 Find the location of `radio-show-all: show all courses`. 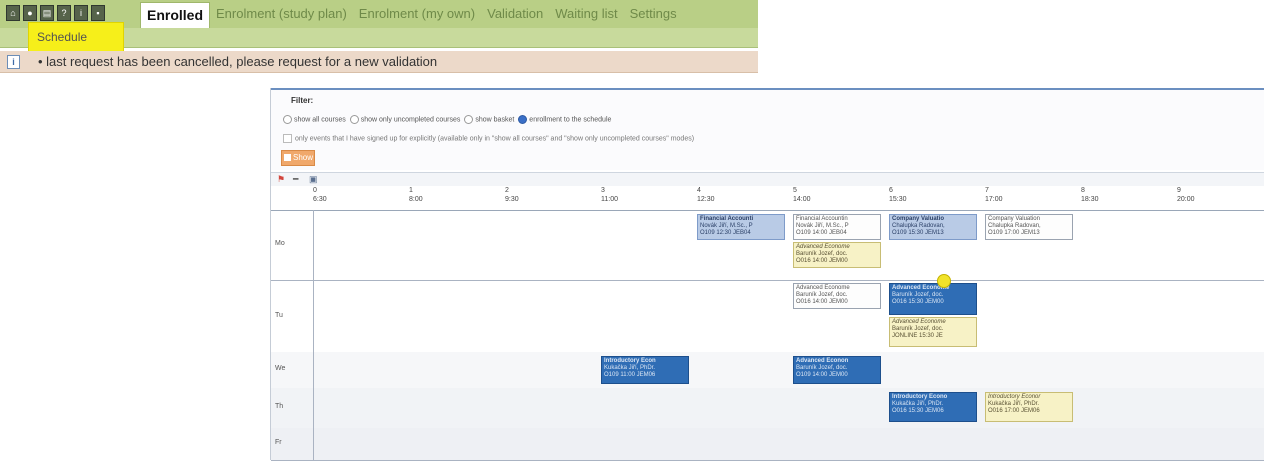

radio-show-all: show all courses is located at coordinates (314, 119).